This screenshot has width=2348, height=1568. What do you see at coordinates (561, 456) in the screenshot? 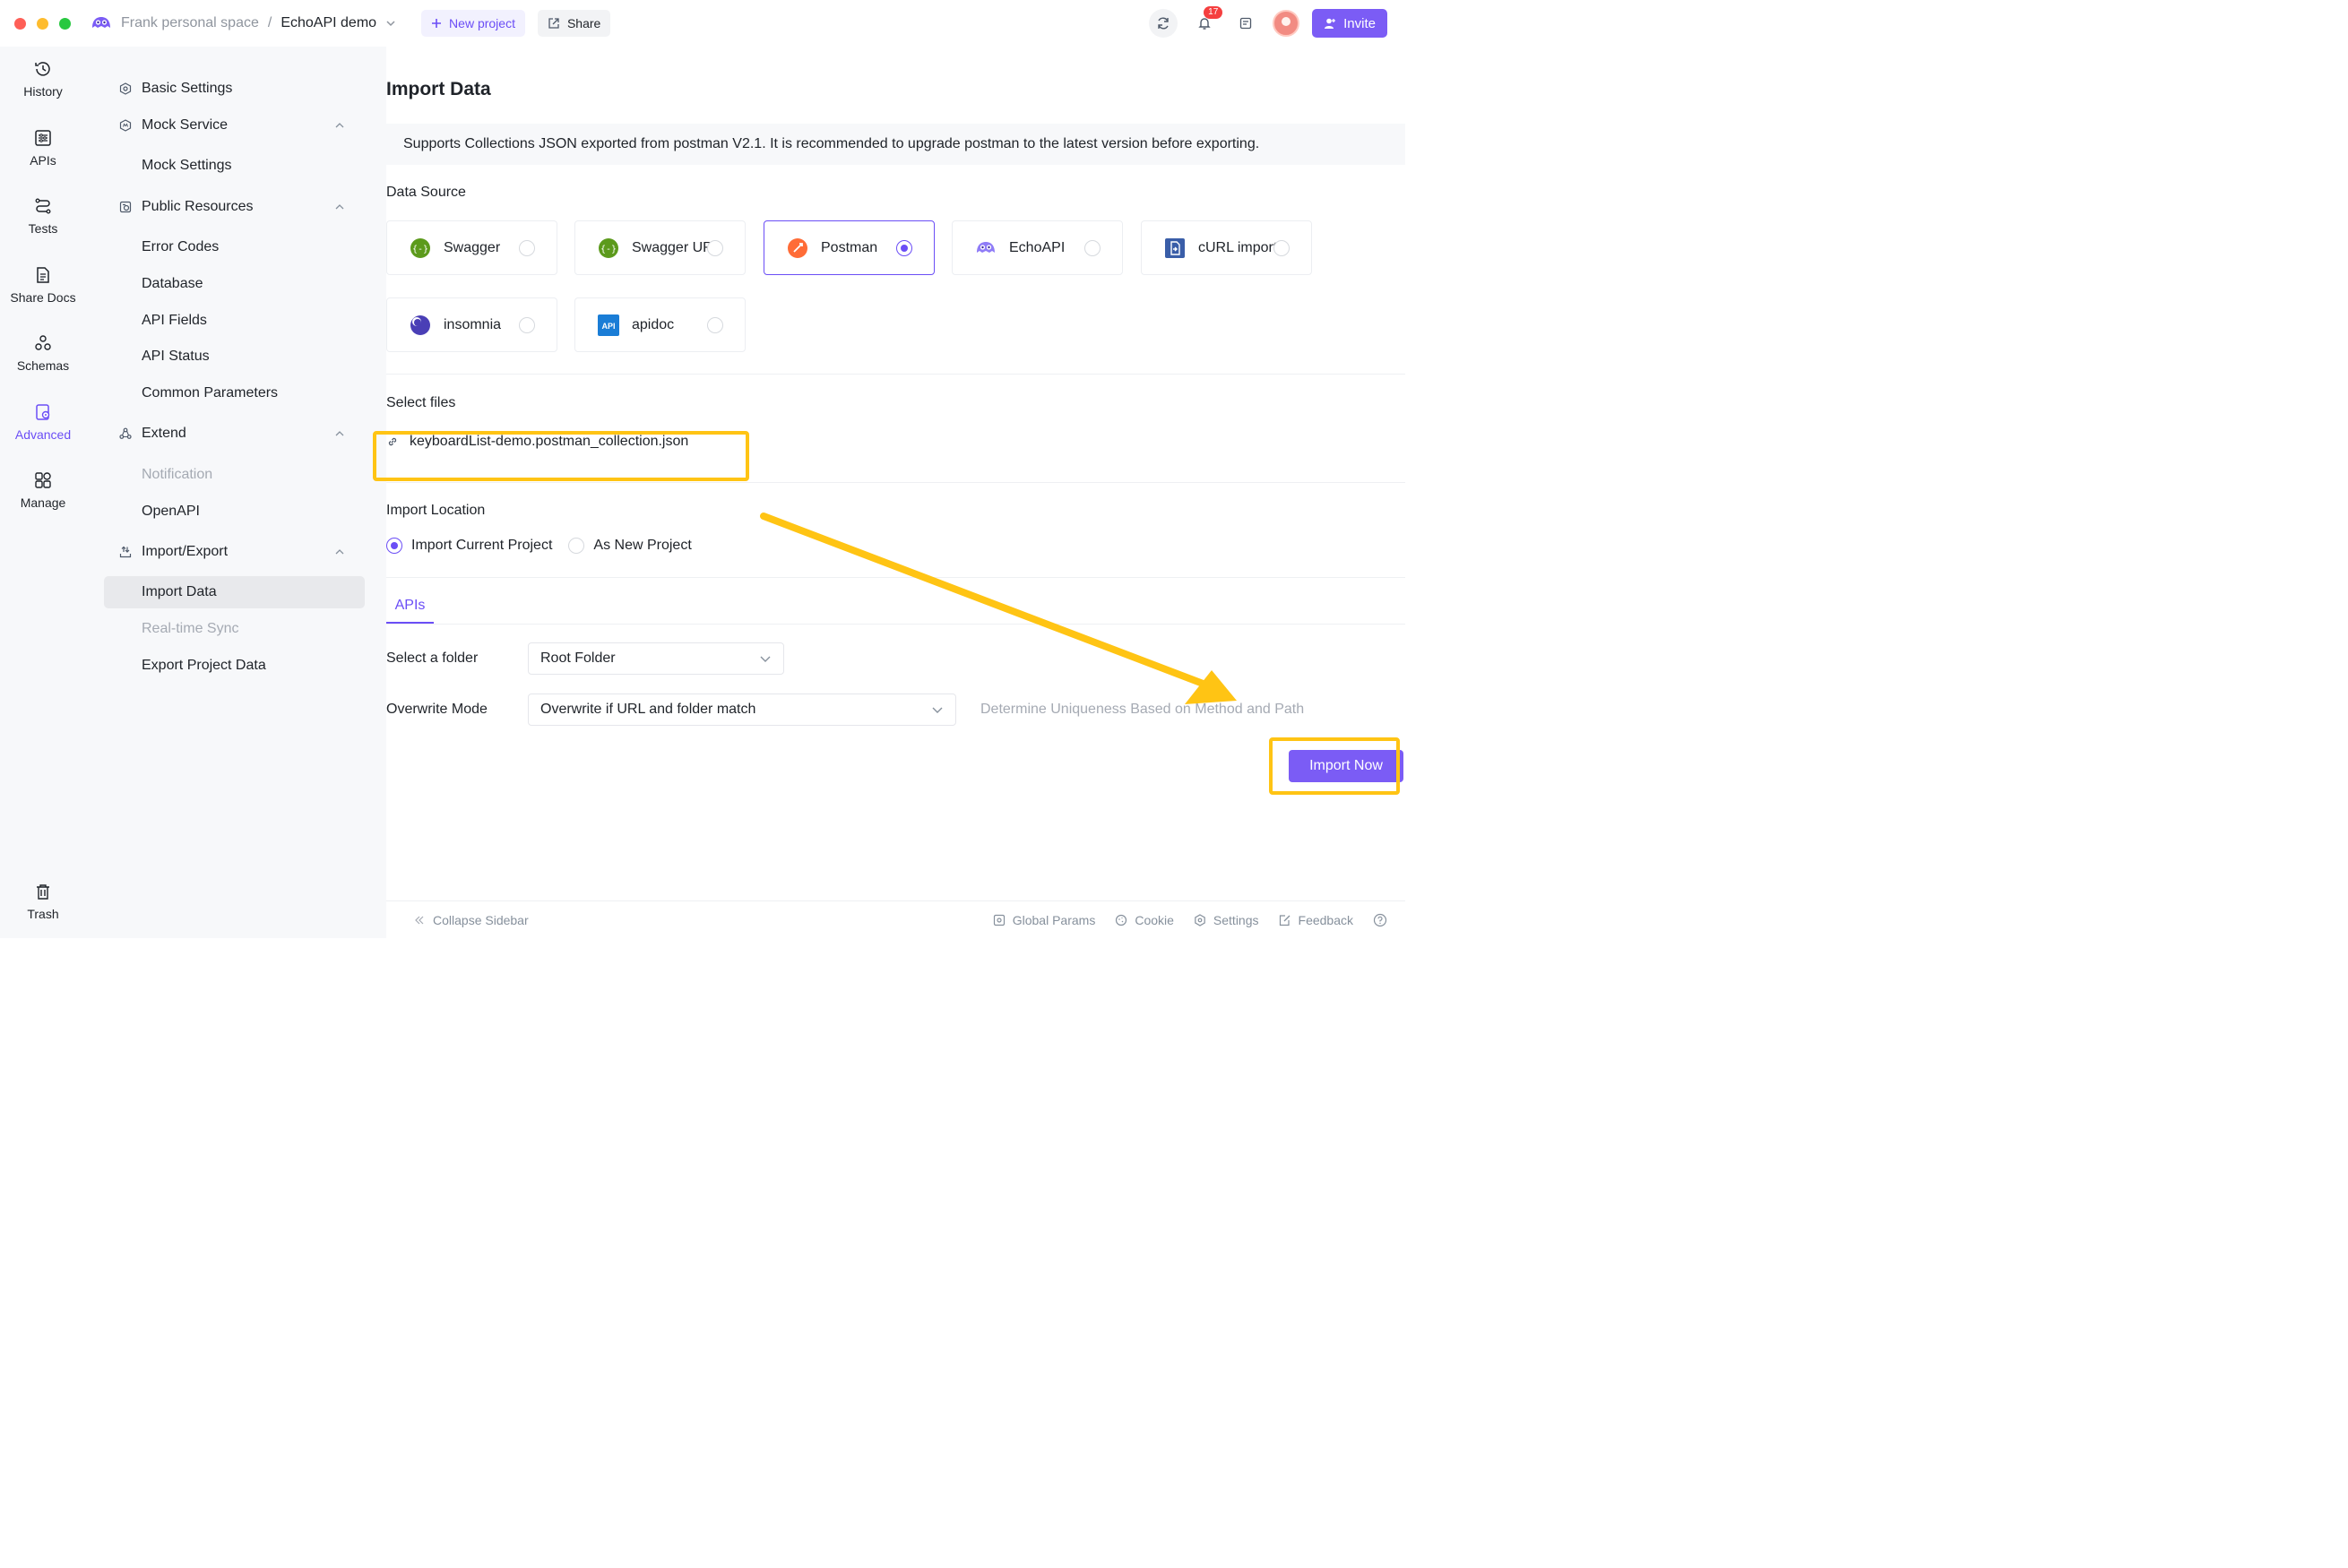
I see `file-highlight-box` at bounding box center [561, 456].